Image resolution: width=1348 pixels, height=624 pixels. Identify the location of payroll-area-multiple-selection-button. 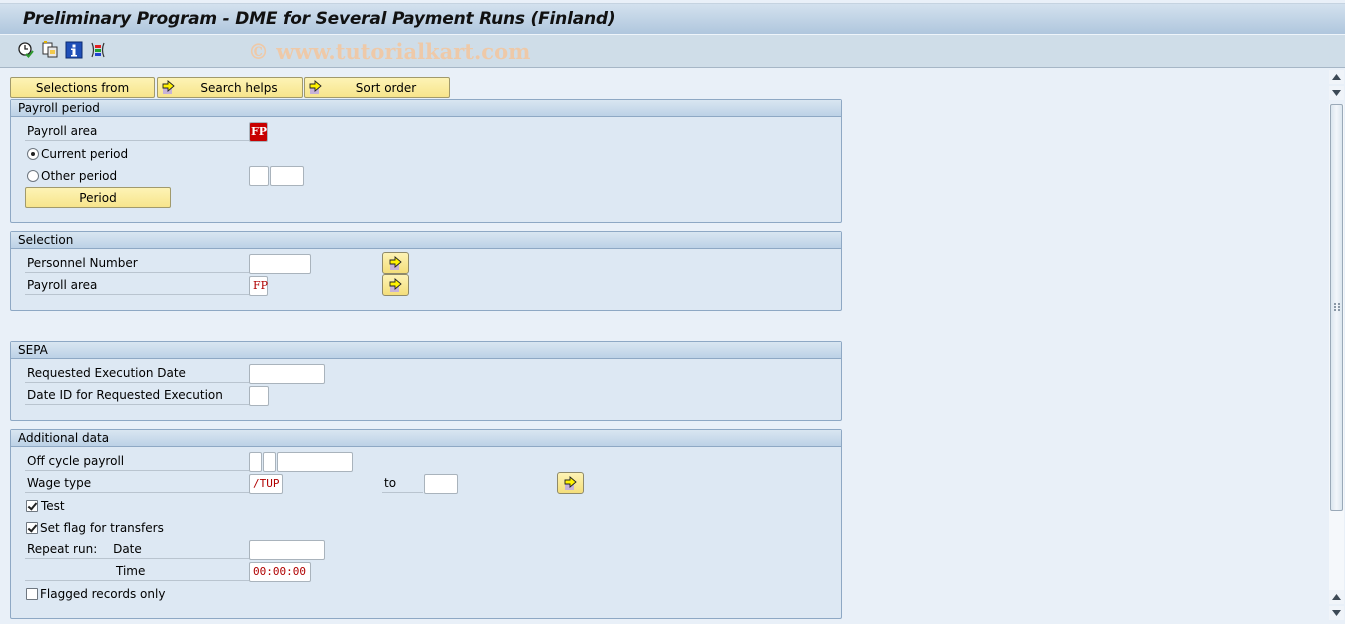
(395, 285).